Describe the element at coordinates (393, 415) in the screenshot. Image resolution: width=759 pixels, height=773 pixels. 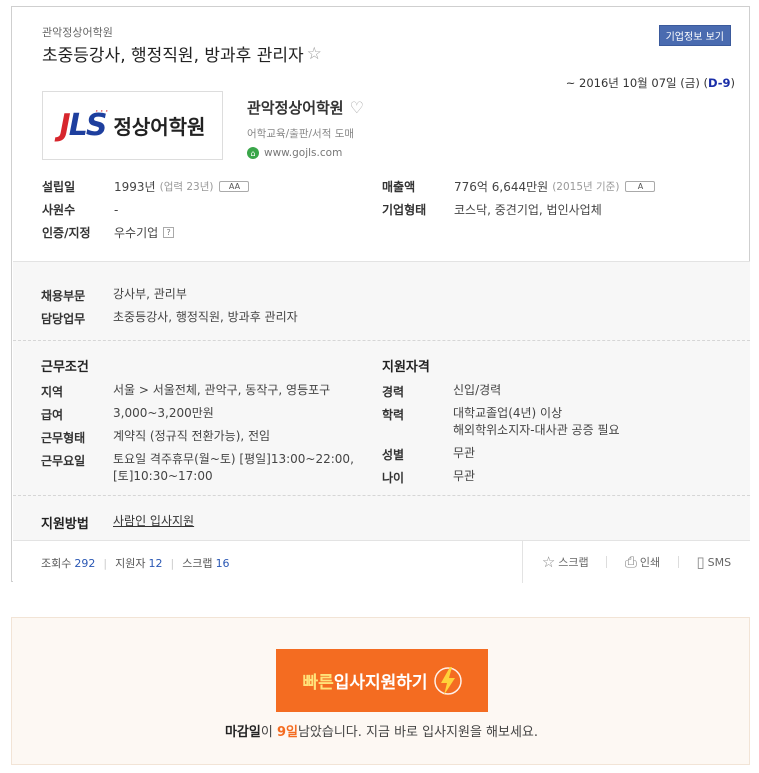
I see `edu-label: 학력` at that location.